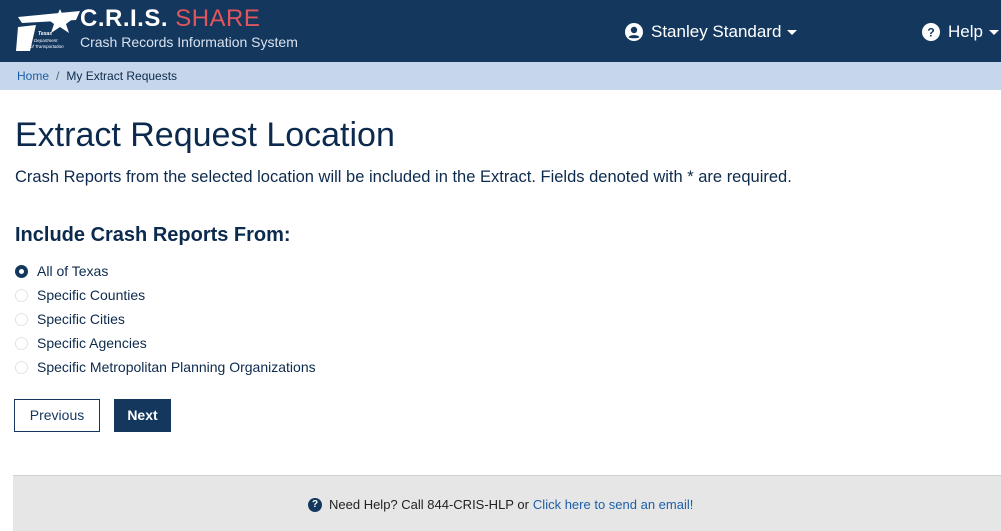  Describe the element at coordinates (500, 76) in the screenshot. I see `breadcrumb: Home / My Extract Requests` at that location.